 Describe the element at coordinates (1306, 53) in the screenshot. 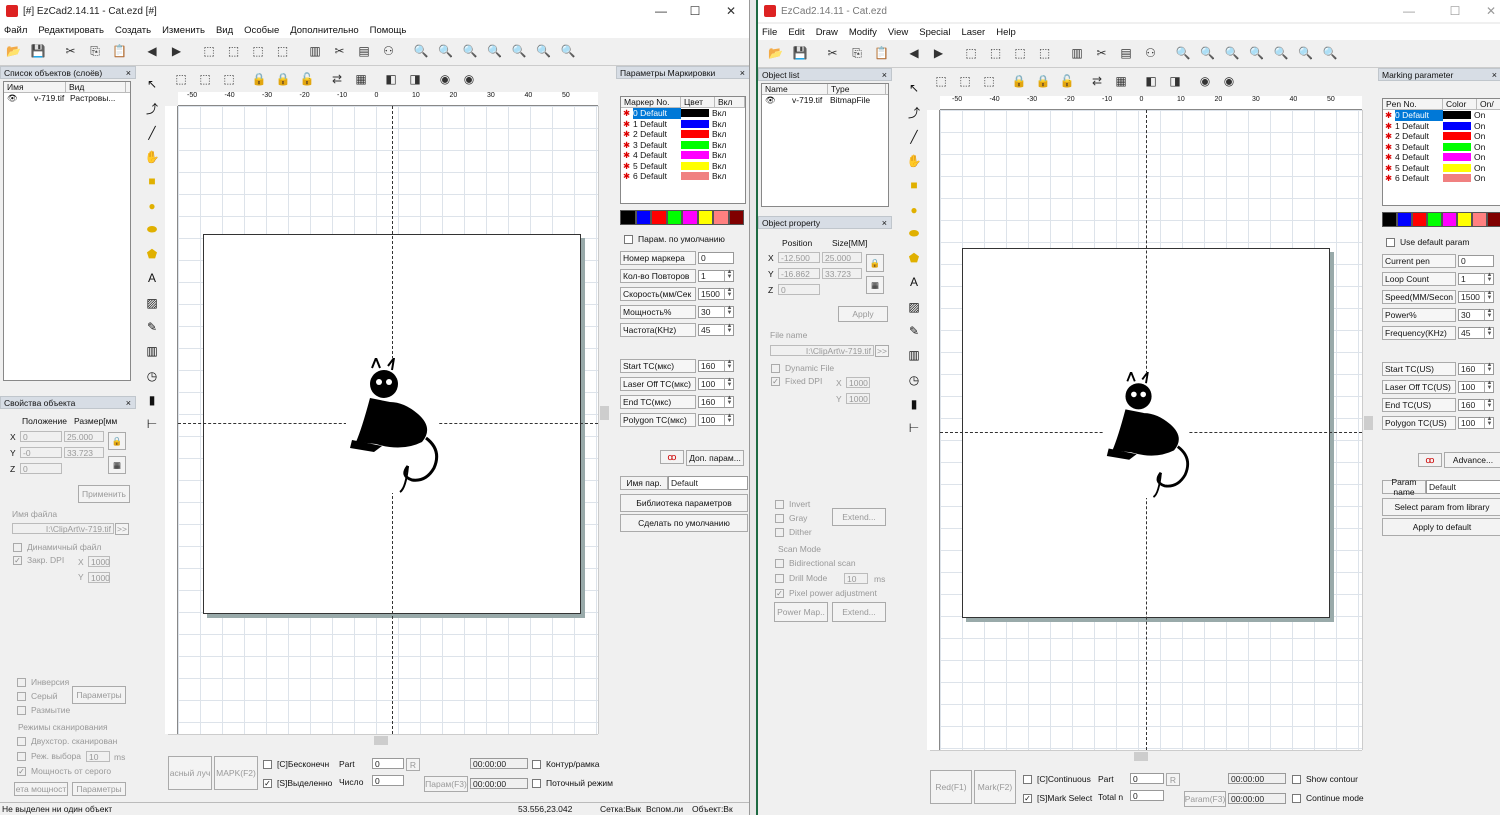

I see `zoom-sel-button: 🔍` at that location.